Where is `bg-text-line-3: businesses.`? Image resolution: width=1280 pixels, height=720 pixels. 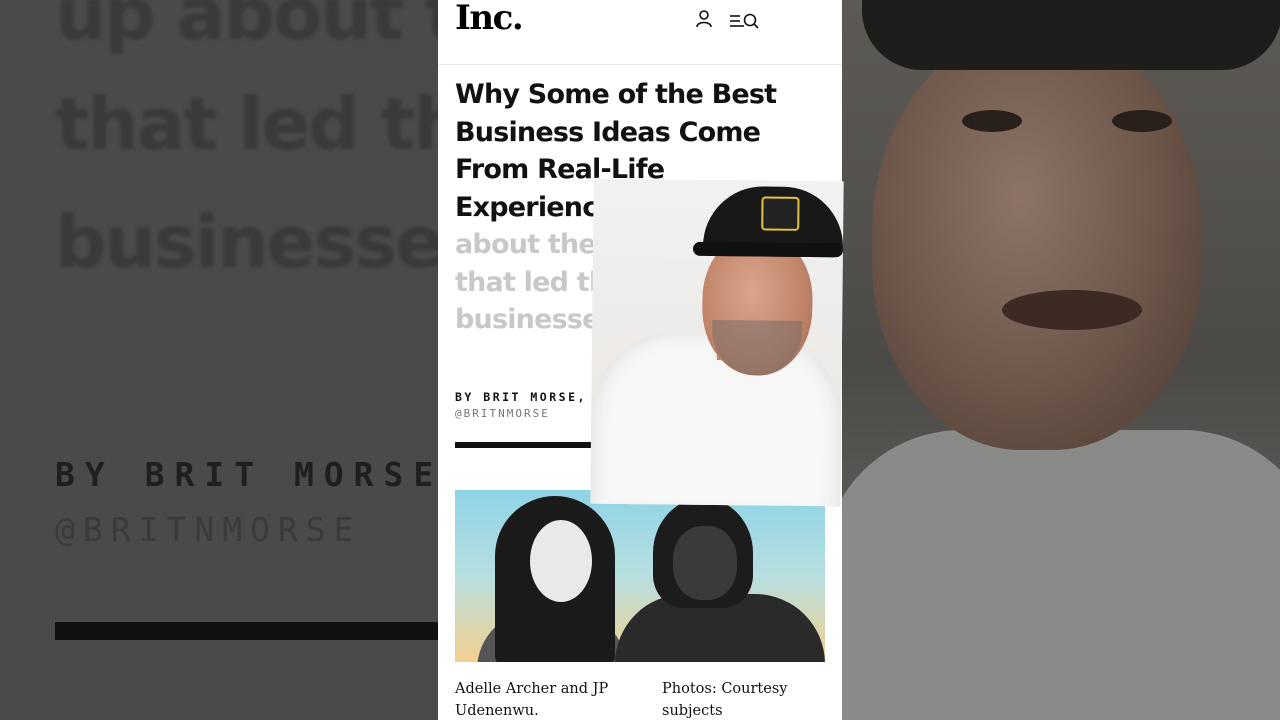
bg-text-line-3: businesses. is located at coordinates (246, 242).